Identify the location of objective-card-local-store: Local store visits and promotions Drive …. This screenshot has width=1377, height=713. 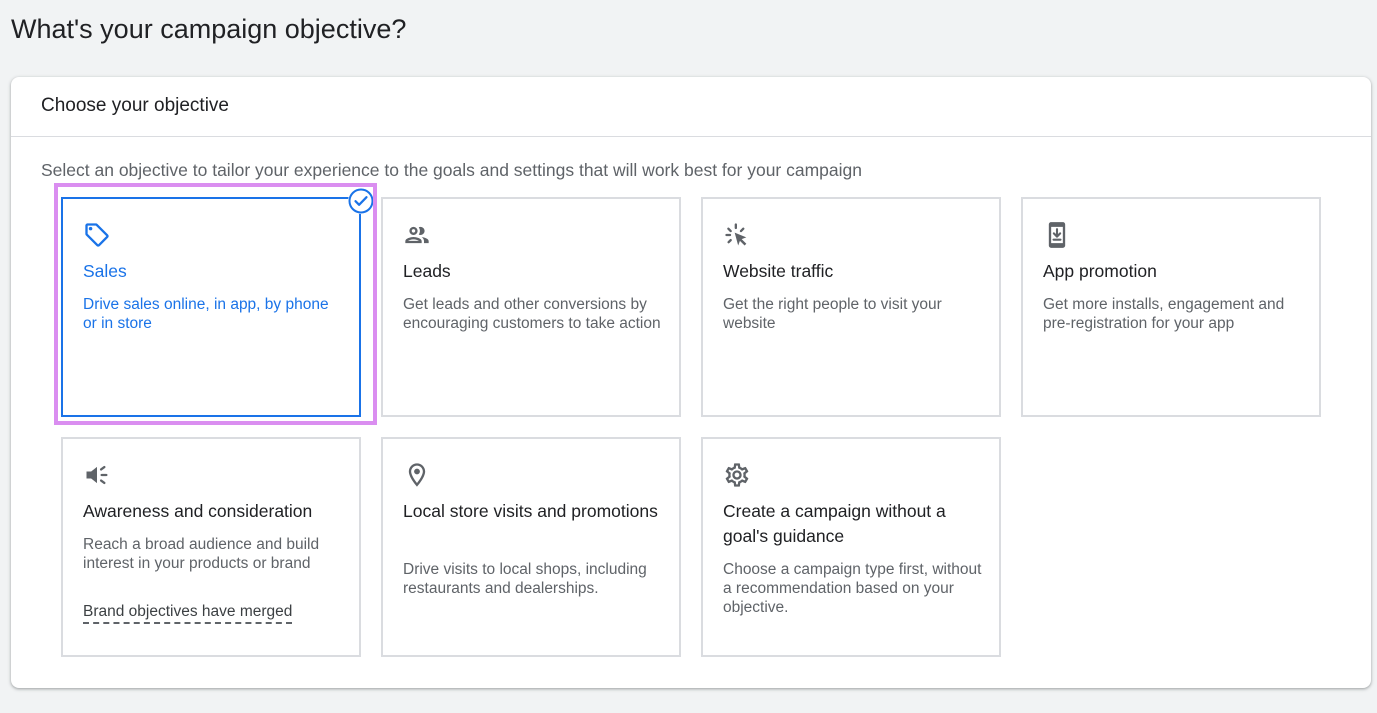
(531, 547).